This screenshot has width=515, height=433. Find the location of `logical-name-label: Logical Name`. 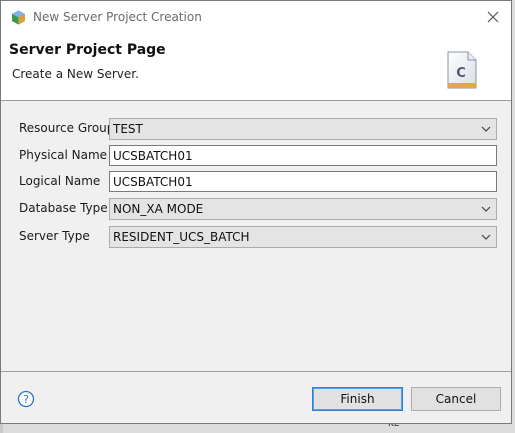

logical-name-label: Logical Name is located at coordinates (60, 181).